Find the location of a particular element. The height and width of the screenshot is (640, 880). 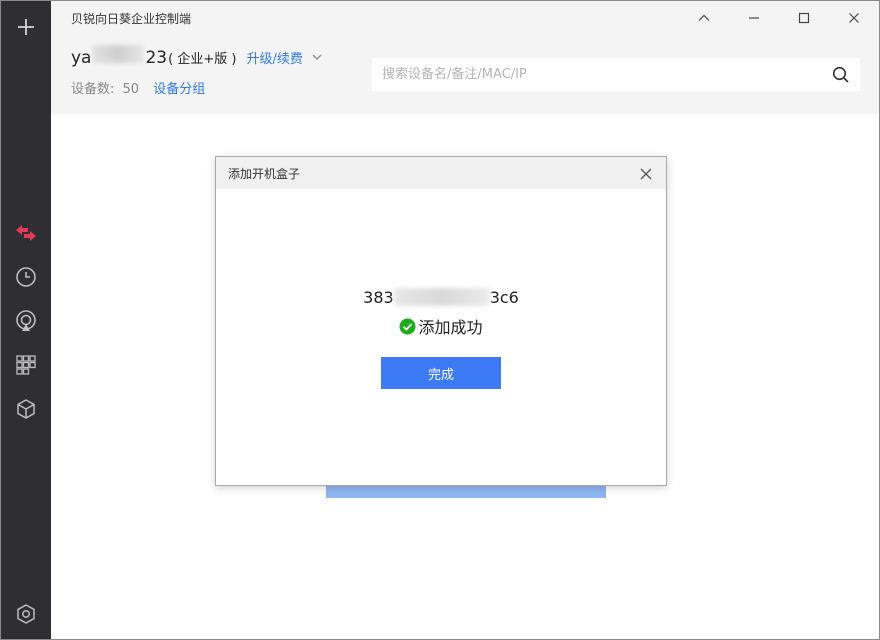

collapse-button is located at coordinates (704, 18).